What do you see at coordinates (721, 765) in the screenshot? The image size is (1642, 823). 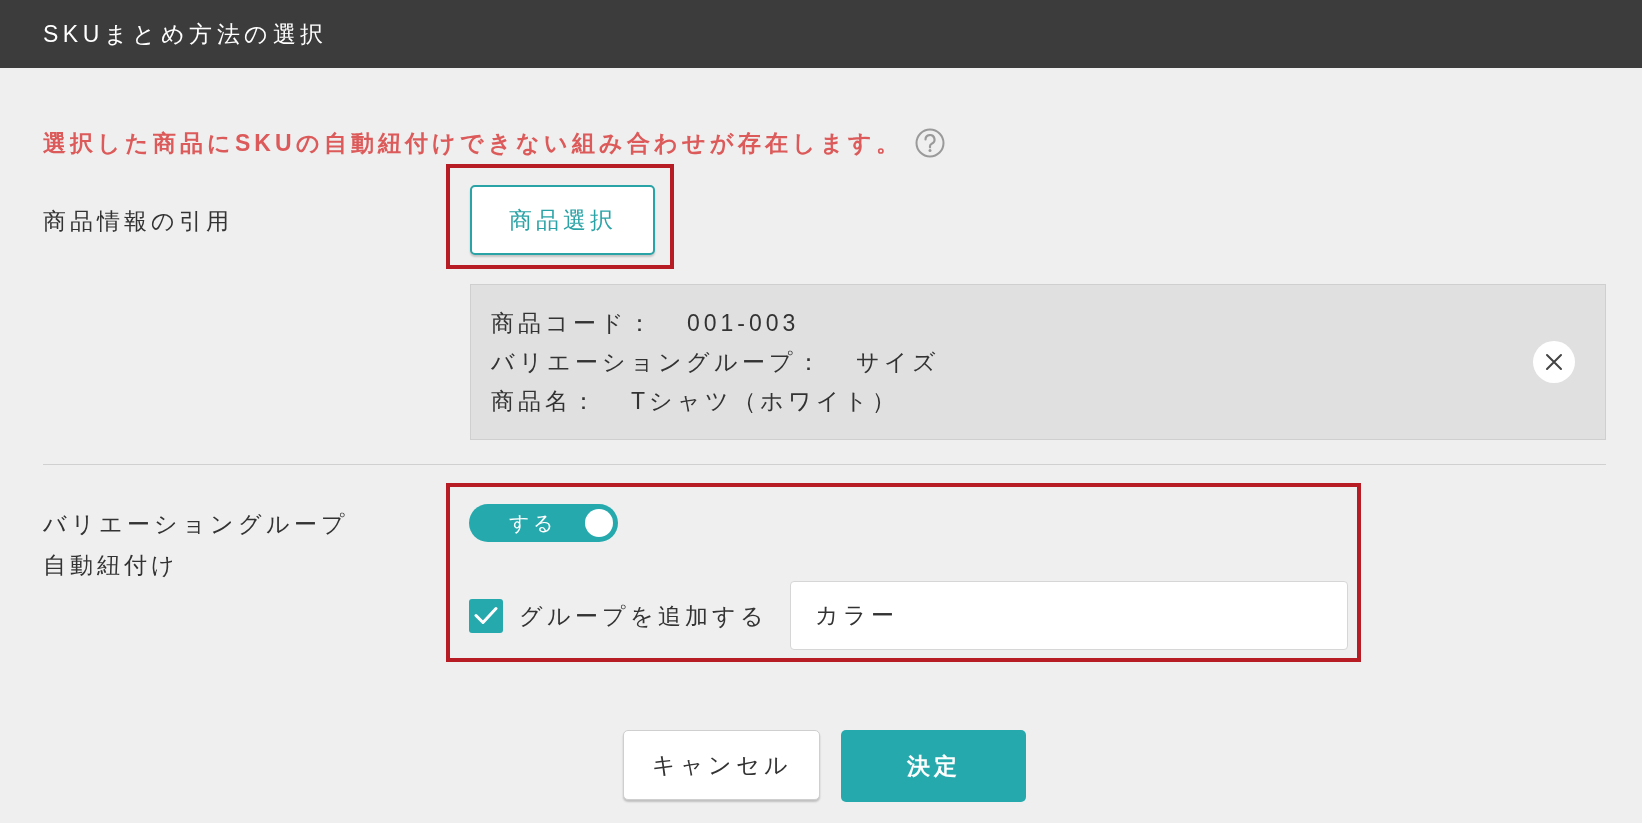 I see `cancel-button: キャンセル` at bounding box center [721, 765].